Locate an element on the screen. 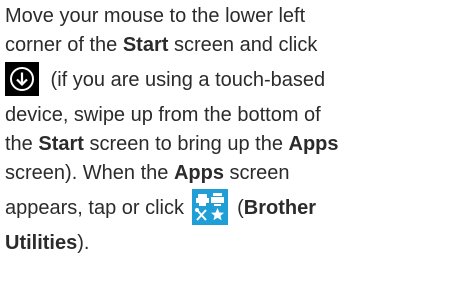 This screenshot has width=454, height=300. text-run: screen). When the is located at coordinates (89, 173).